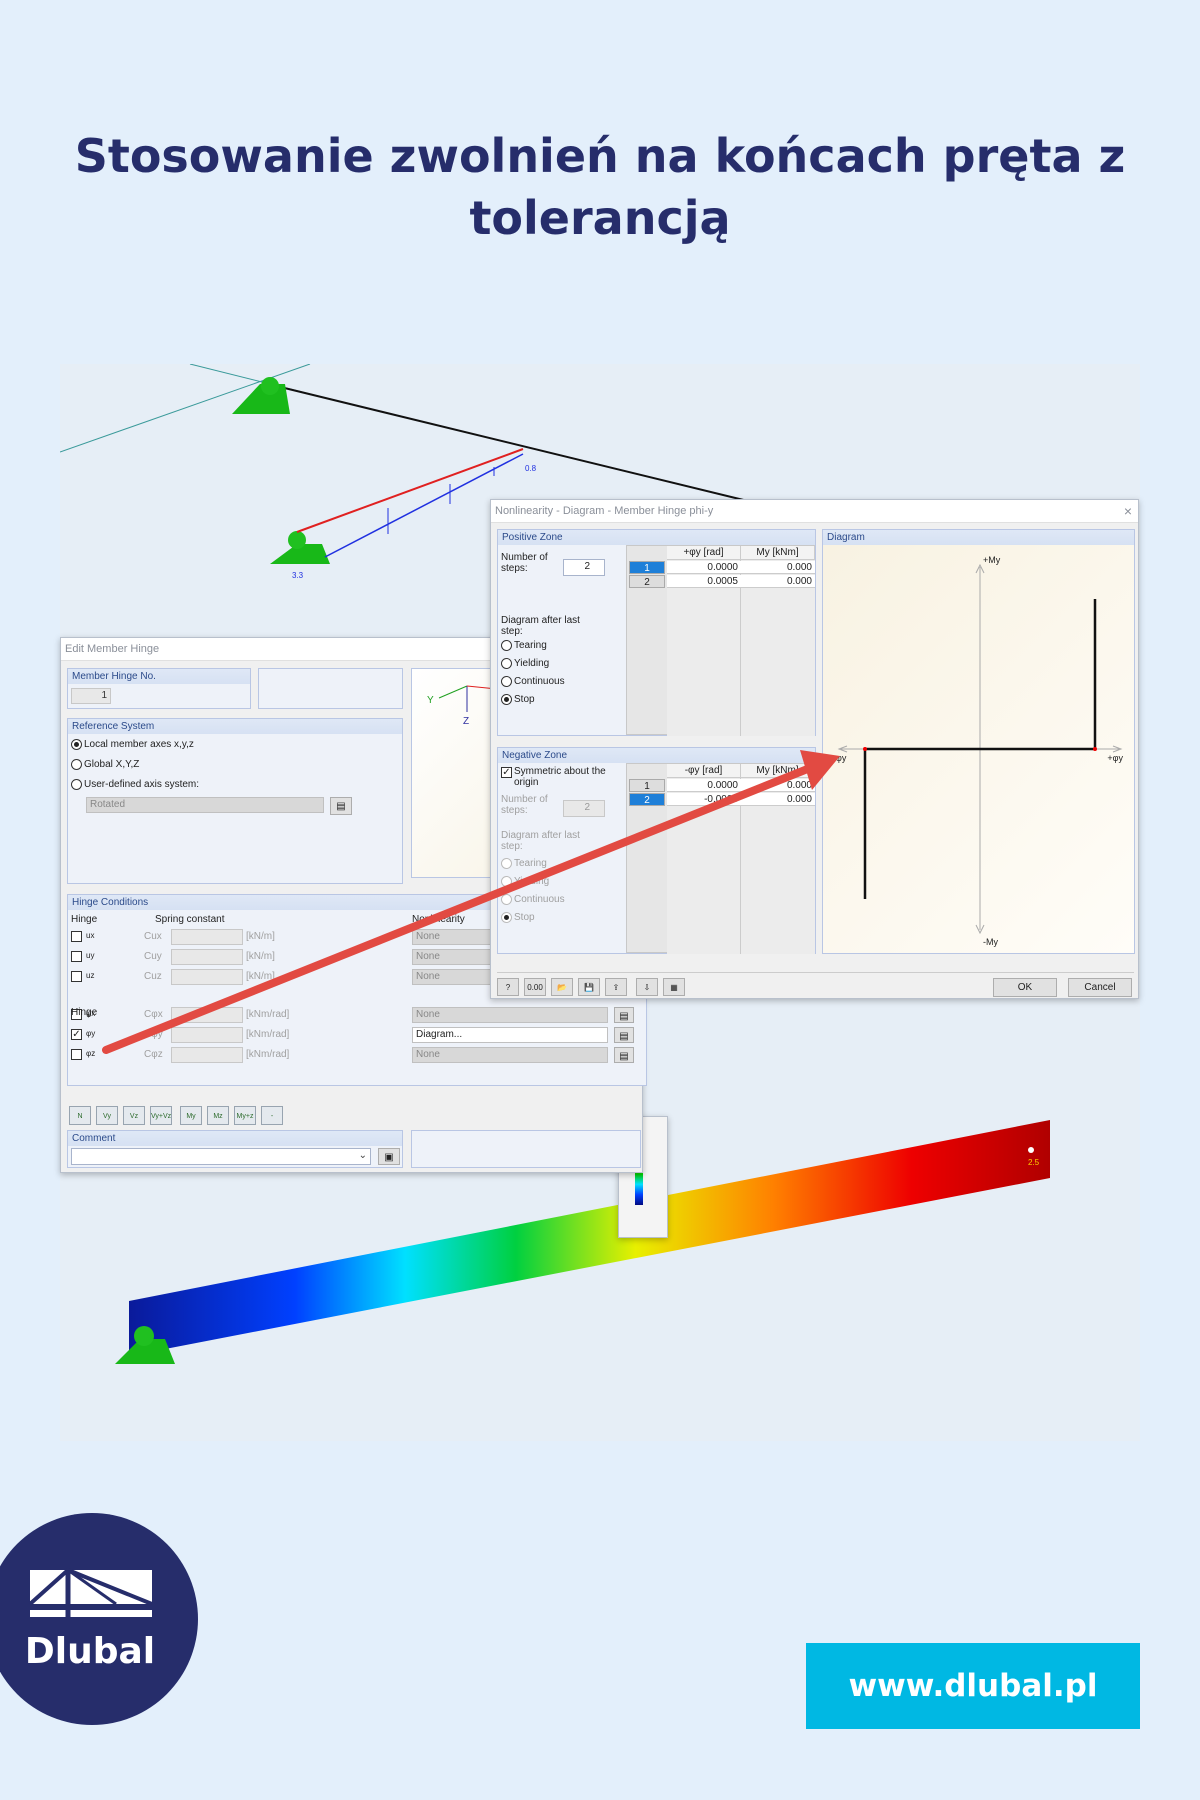  What do you see at coordinates (134, 1115) in the screenshot?
I see `release-preset-button: Vz` at bounding box center [134, 1115].